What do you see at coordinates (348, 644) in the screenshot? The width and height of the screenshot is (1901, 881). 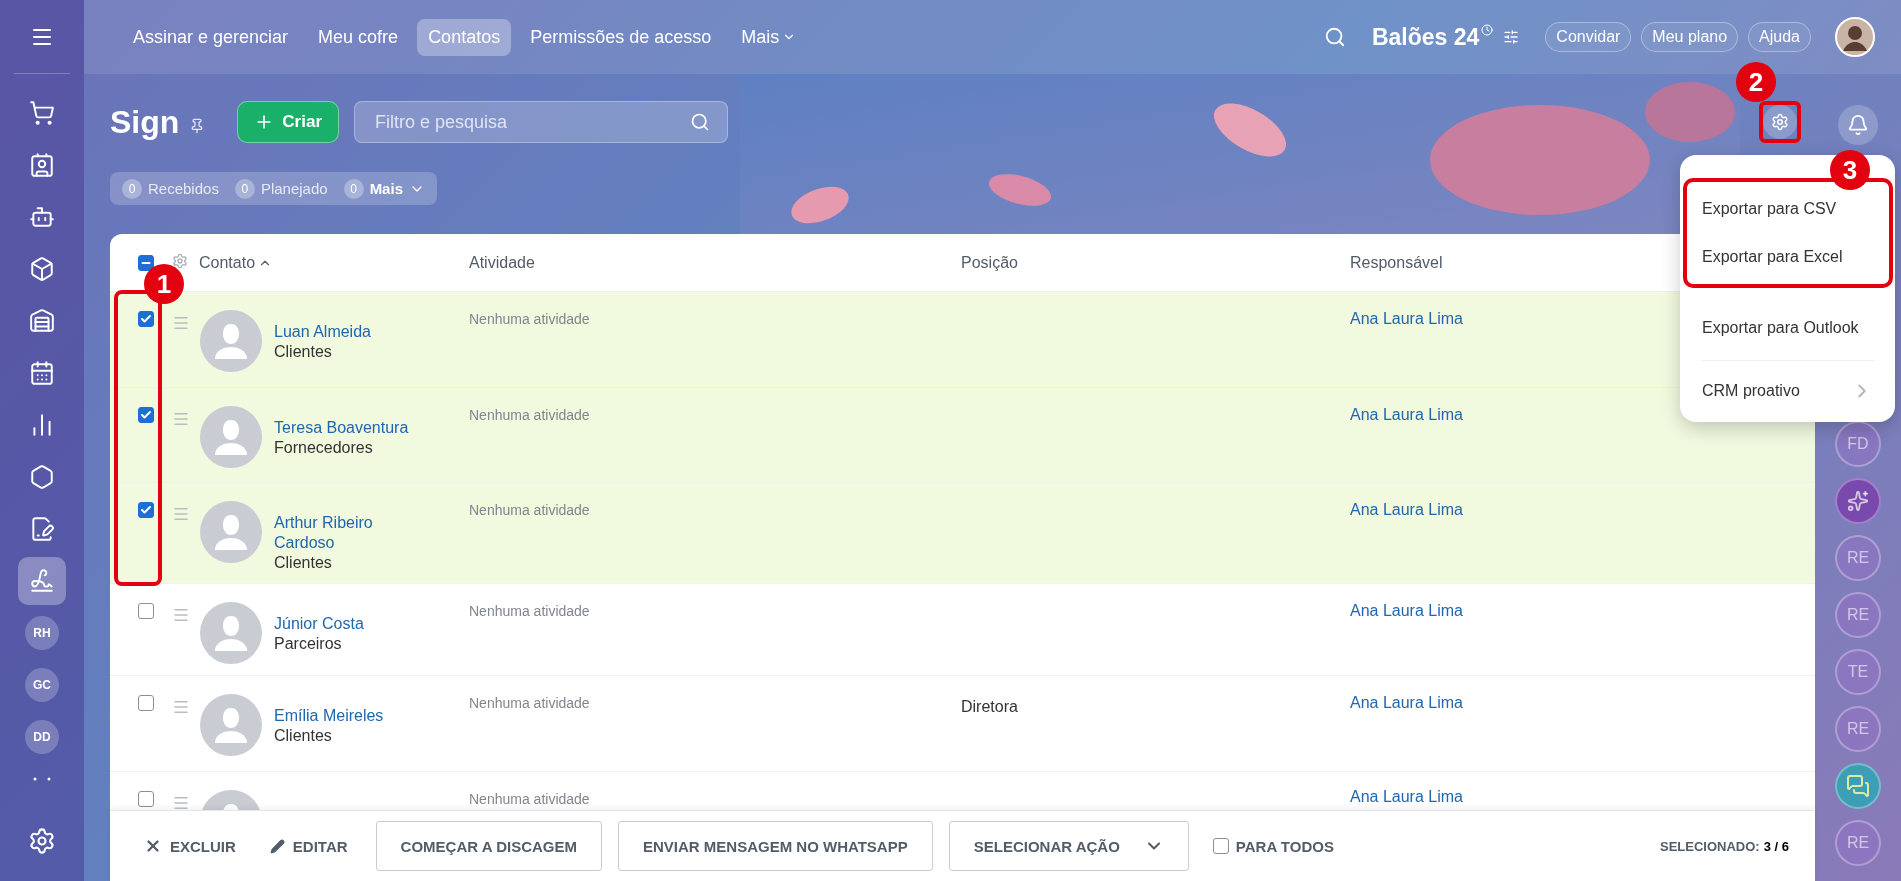 I see `contact-group: Parceiros` at bounding box center [348, 644].